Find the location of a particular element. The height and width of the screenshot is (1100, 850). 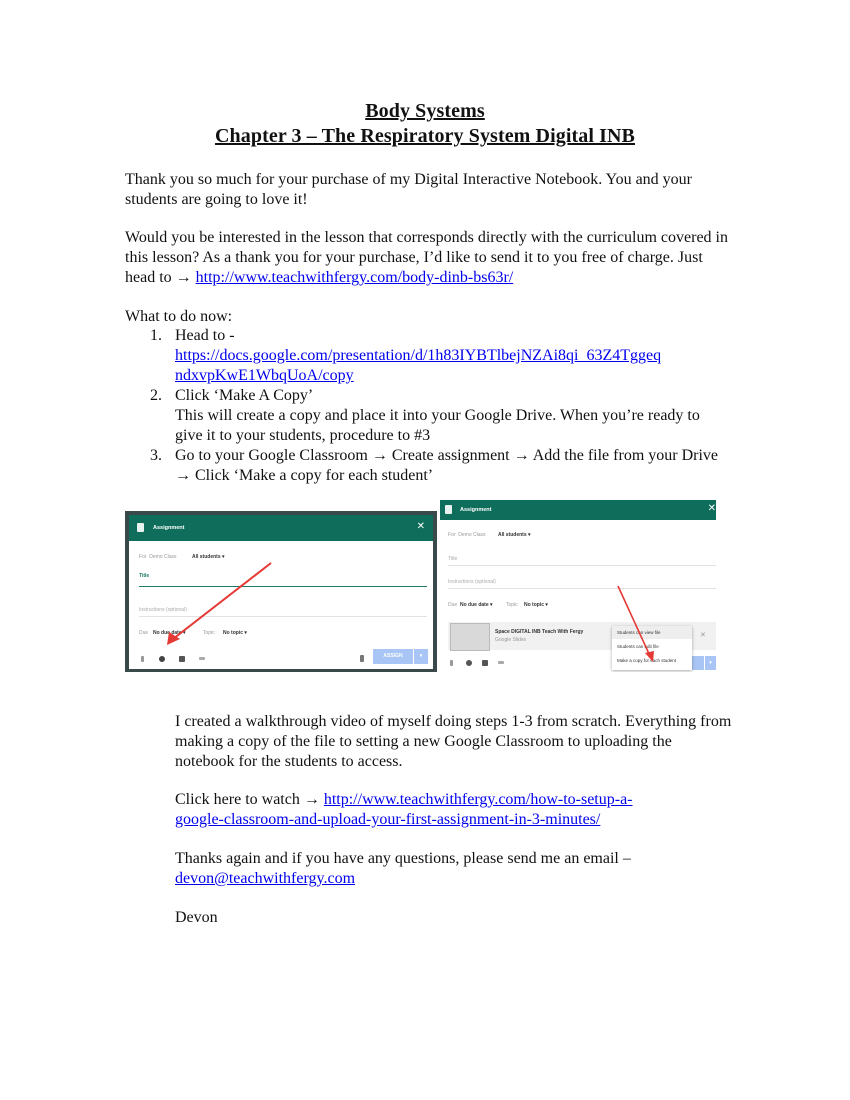

step-text: Click ‘Make A Copy’ is located at coordinates (244, 395).